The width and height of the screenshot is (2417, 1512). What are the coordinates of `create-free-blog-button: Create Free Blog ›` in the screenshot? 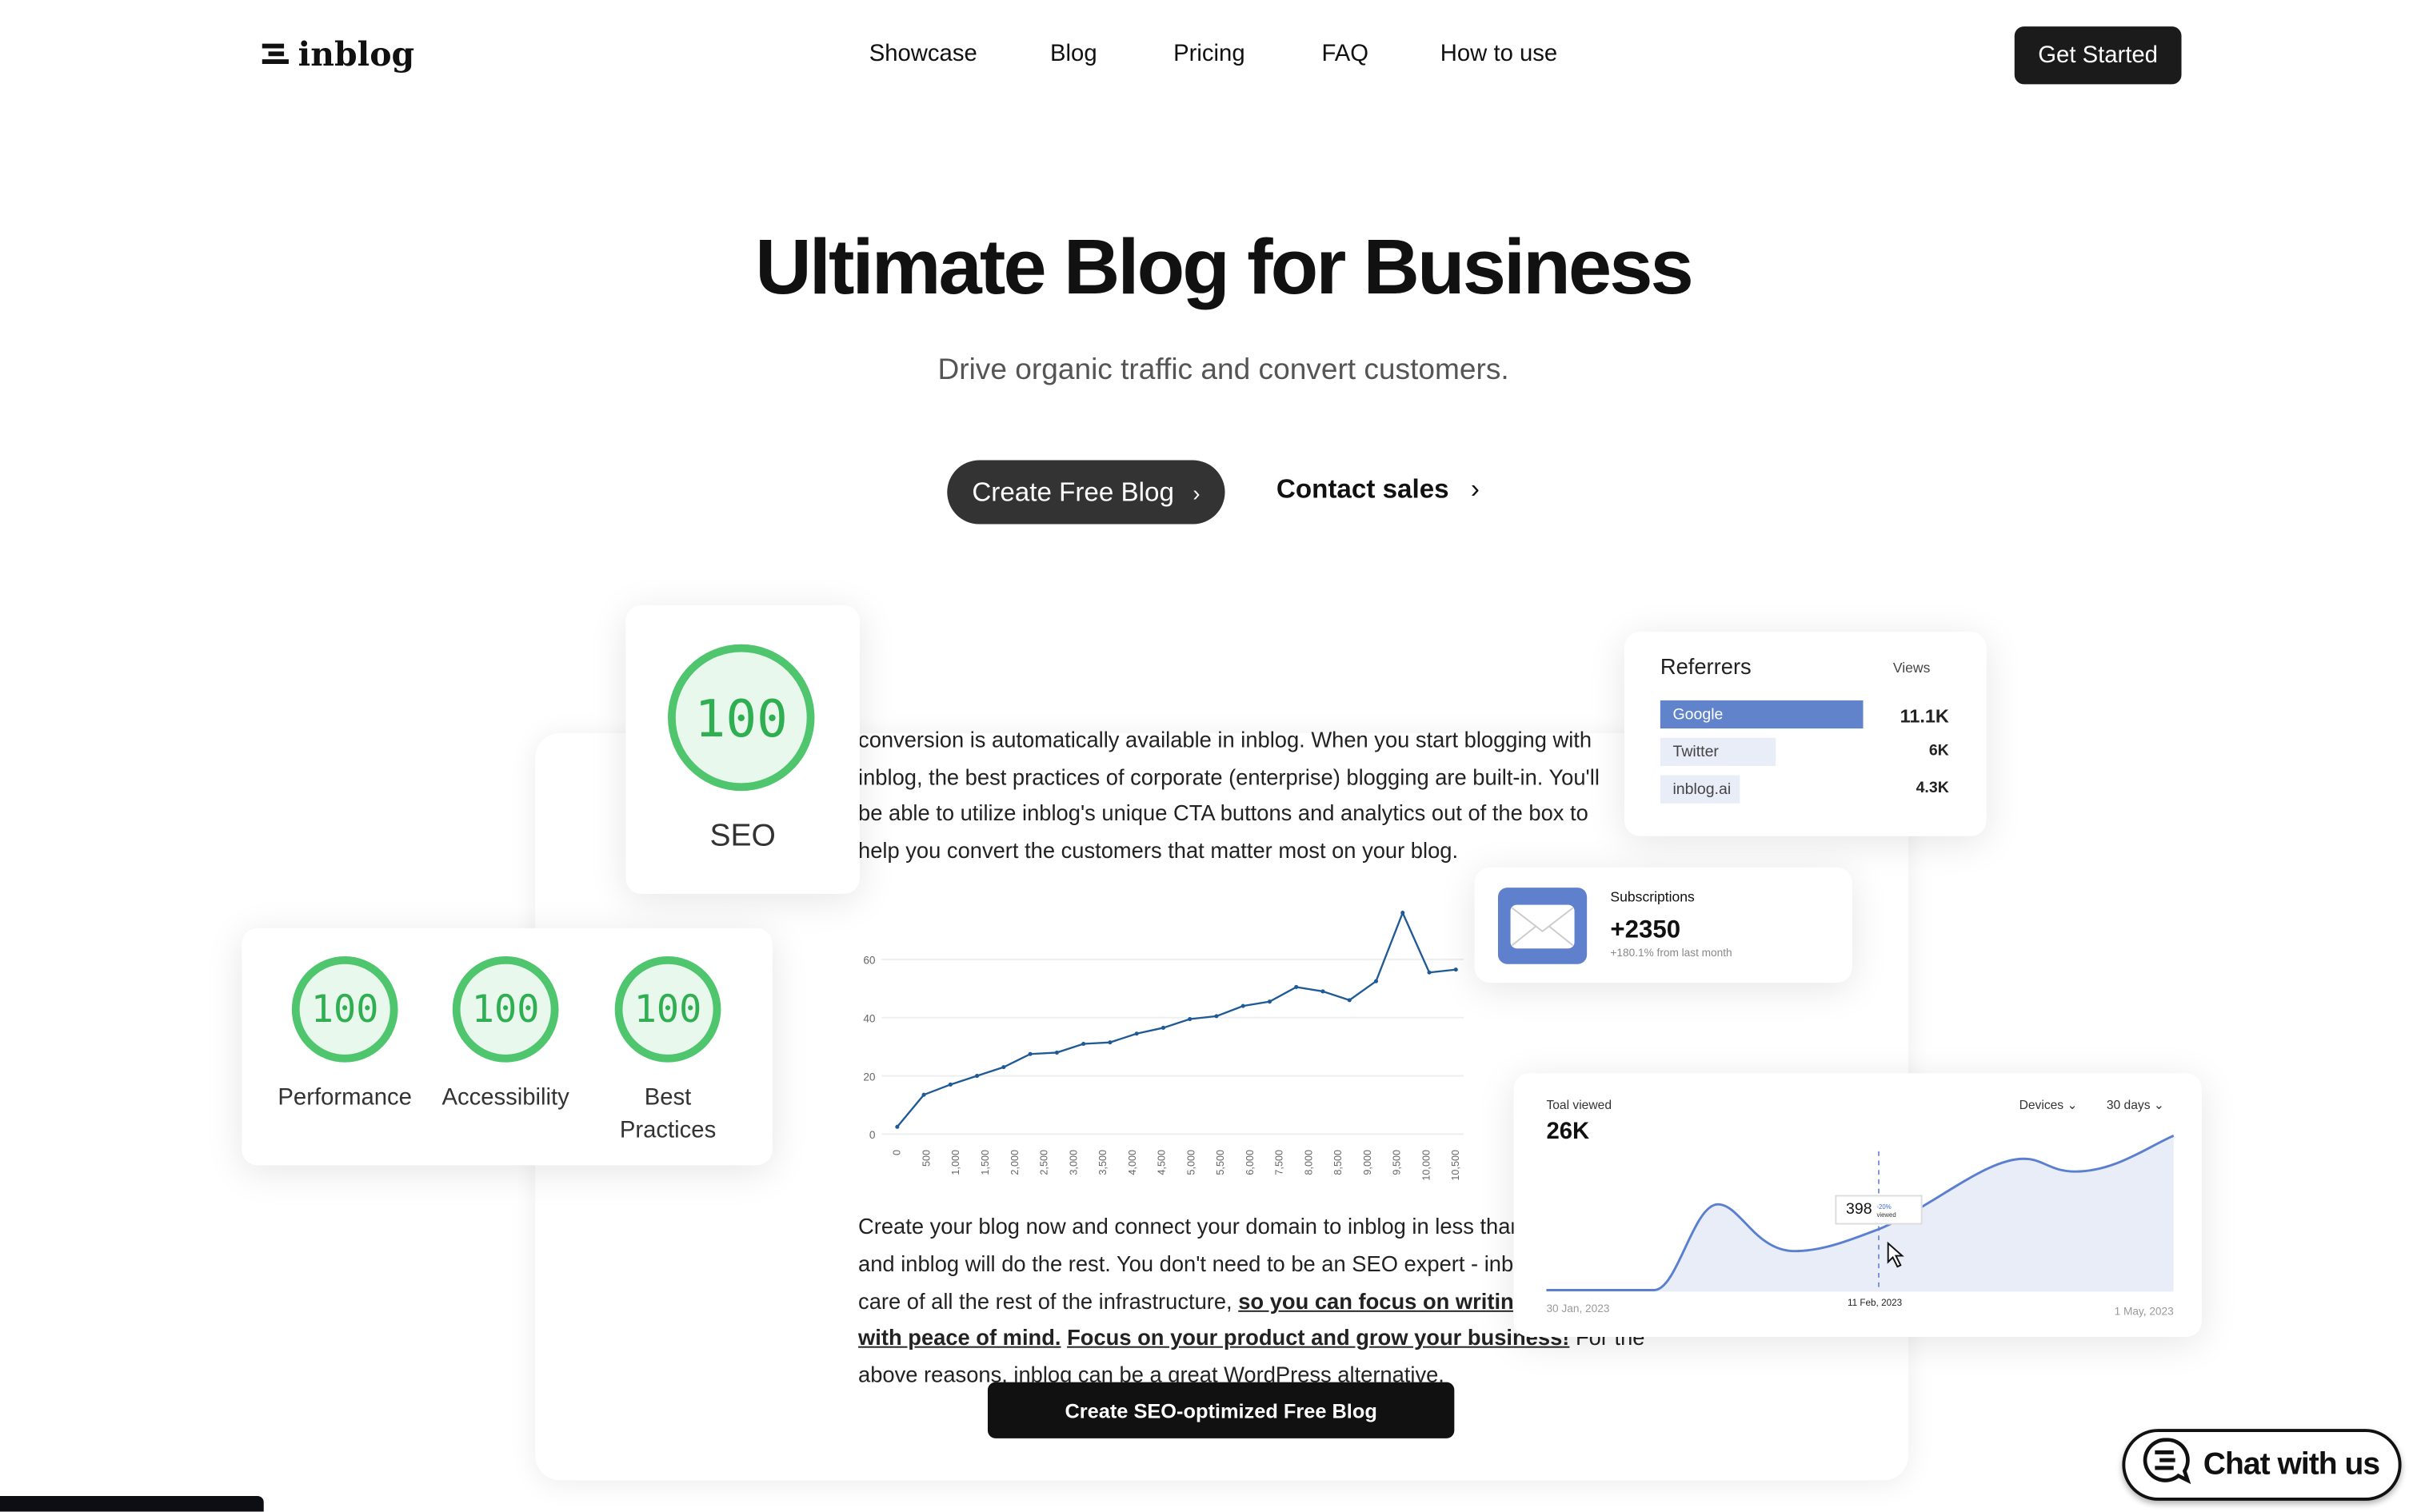 It's located at (1086, 492).